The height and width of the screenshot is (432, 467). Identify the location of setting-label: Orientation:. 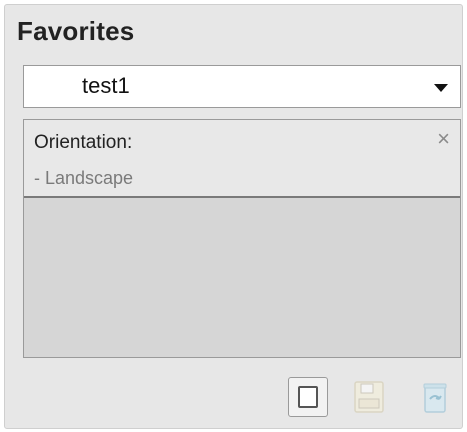
(83, 142).